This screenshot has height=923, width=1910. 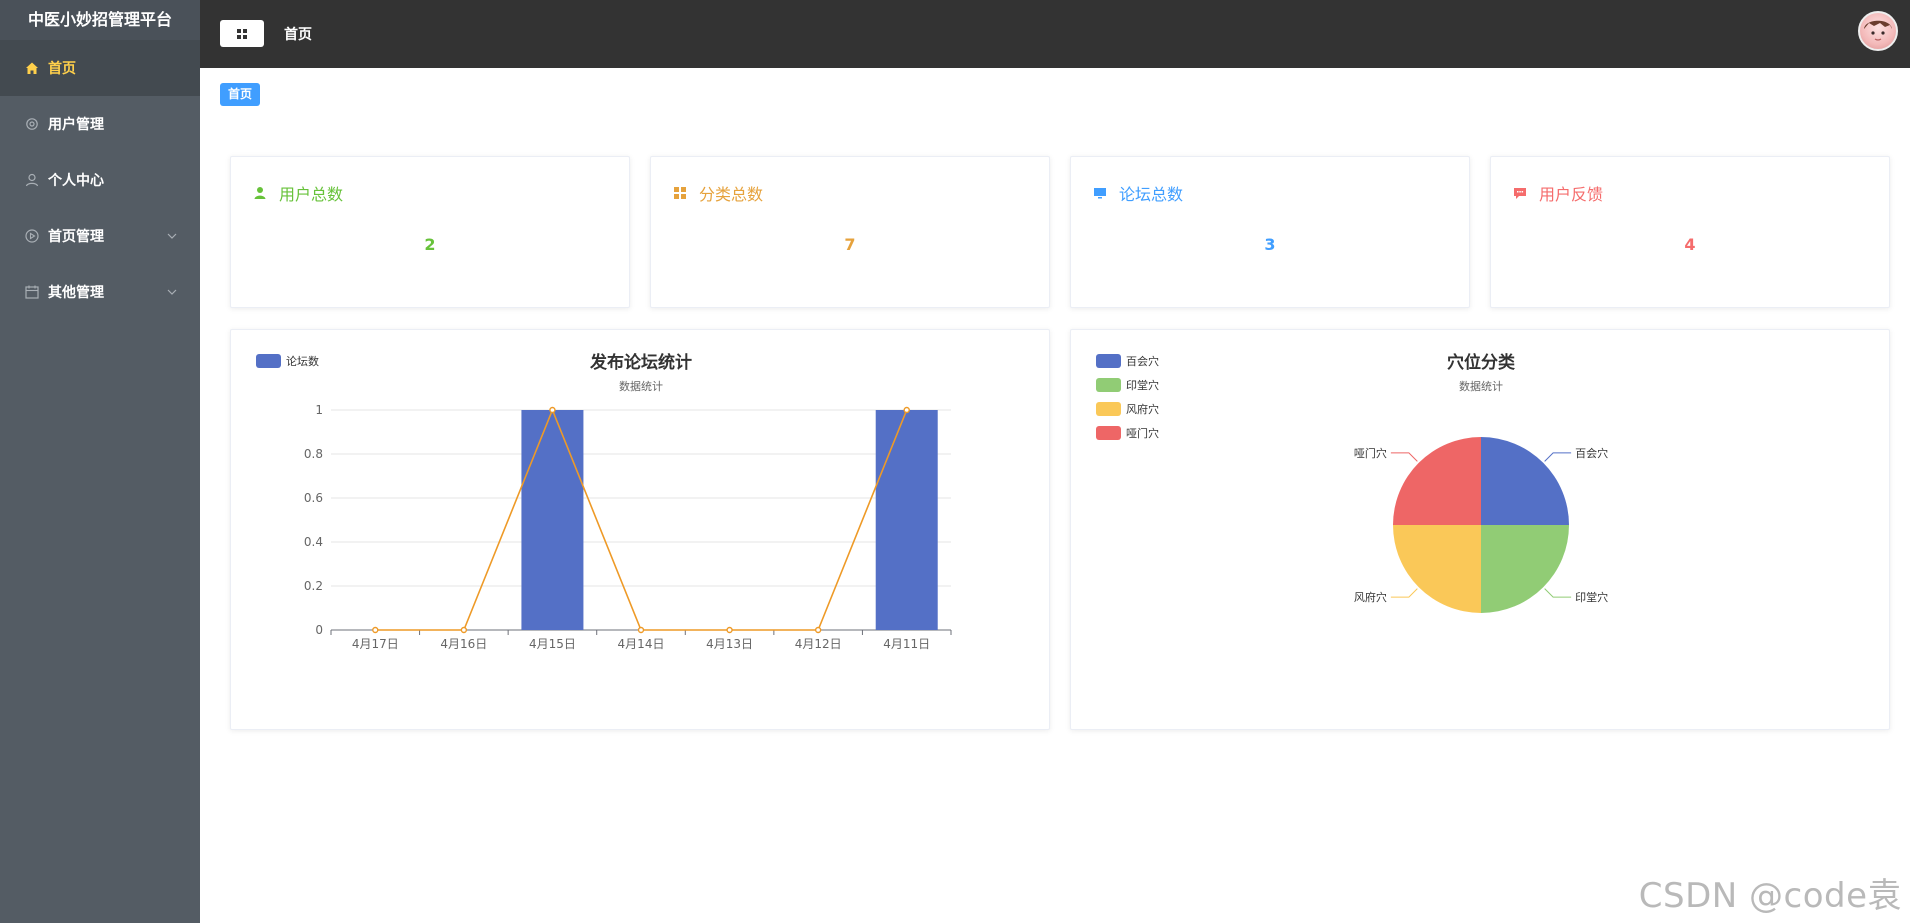 What do you see at coordinates (375, 644) in the screenshot?
I see `x-tick-label: 4月17日` at bounding box center [375, 644].